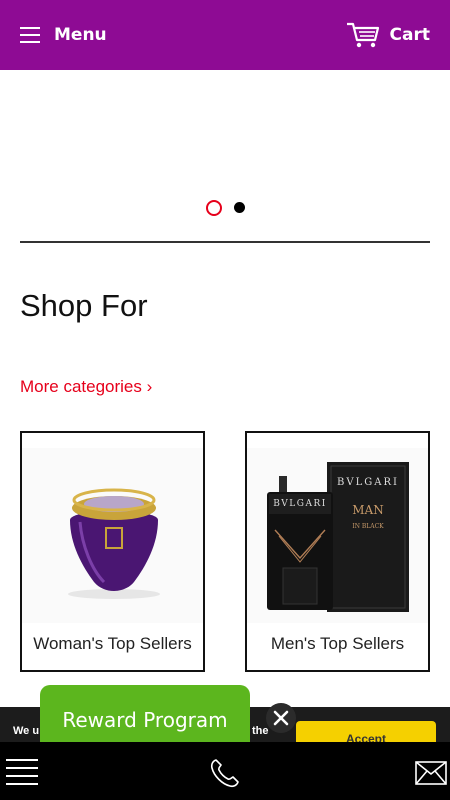  Describe the element at coordinates (225, 35) in the screenshot. I see `top-header: Menu Cart` at that location.